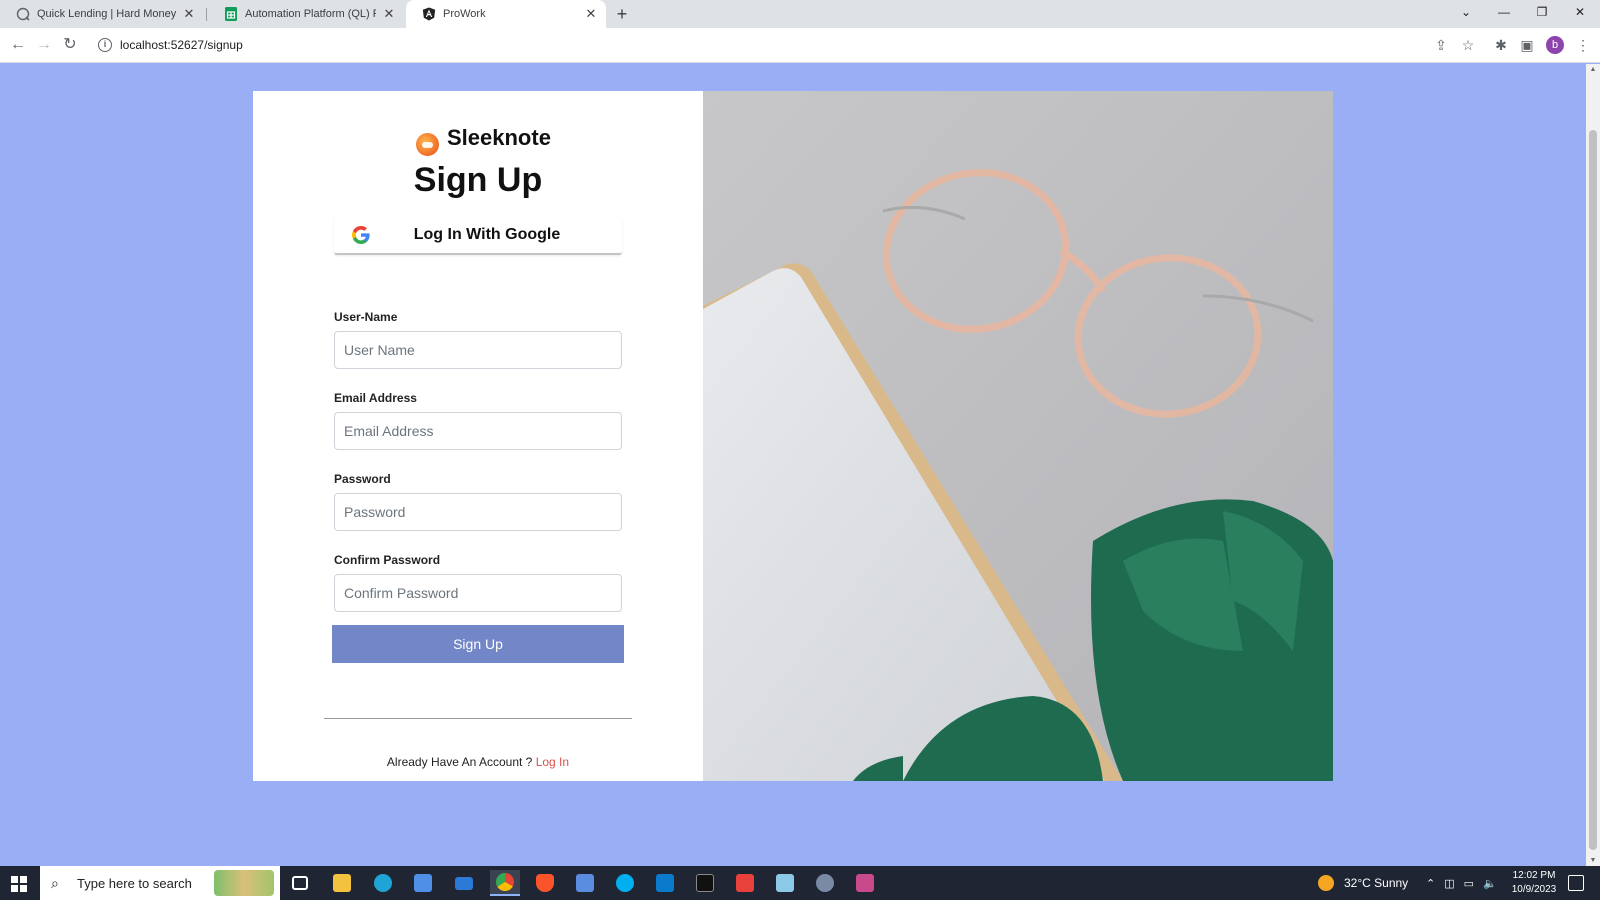  I want to click on minimize-icon: —, so click(1504, 14).